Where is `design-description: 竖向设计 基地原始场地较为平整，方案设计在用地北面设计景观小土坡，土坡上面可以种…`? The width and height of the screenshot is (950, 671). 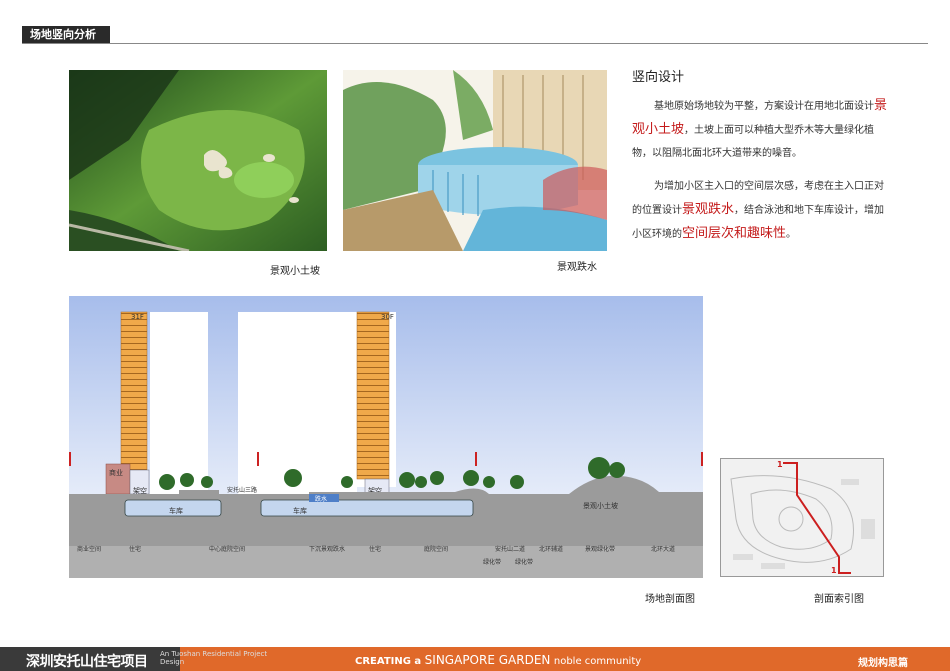 design-description: 竖向设计 基地原始场地较为平整，方案设计在用地北面设计景观小土坡，土坡上面可以种… is located at coordinates (762, 163).